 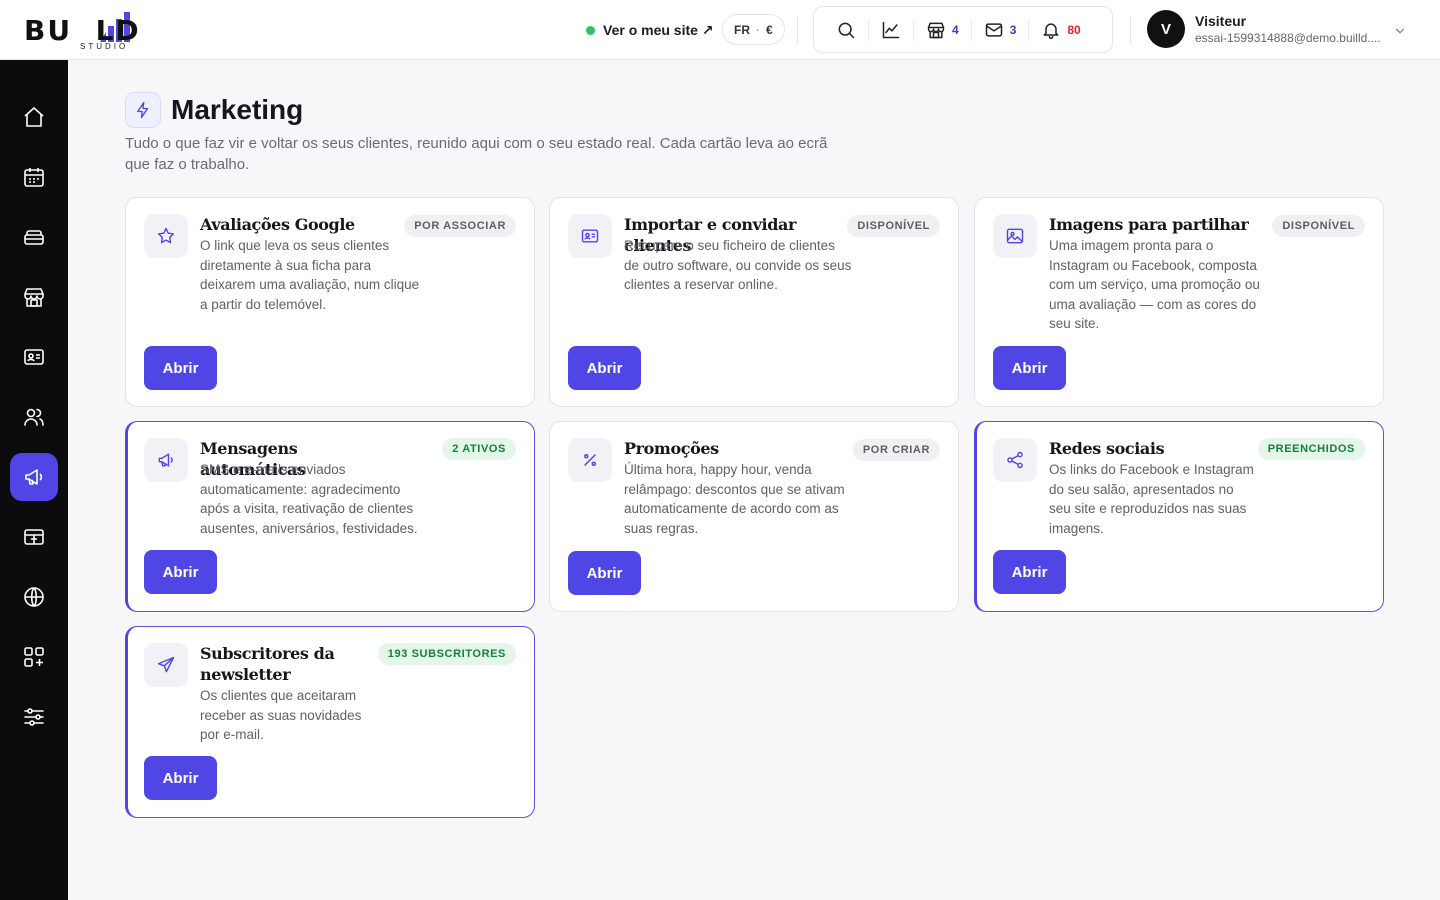 I want to click on shop-count: 4, so click(x=955, y=29).